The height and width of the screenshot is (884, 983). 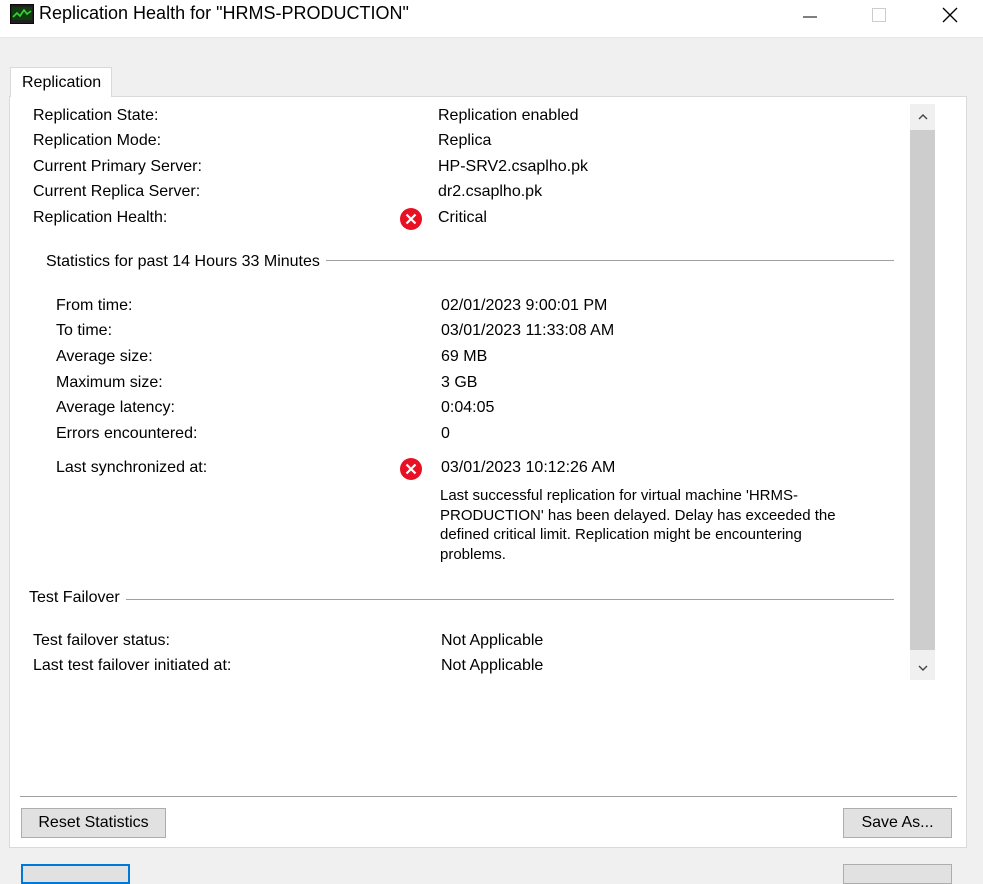 What do you see at coordinates (84, 330) in the screenshot?
I see `to-time-label: To time:` at bounding box center [84, 330].